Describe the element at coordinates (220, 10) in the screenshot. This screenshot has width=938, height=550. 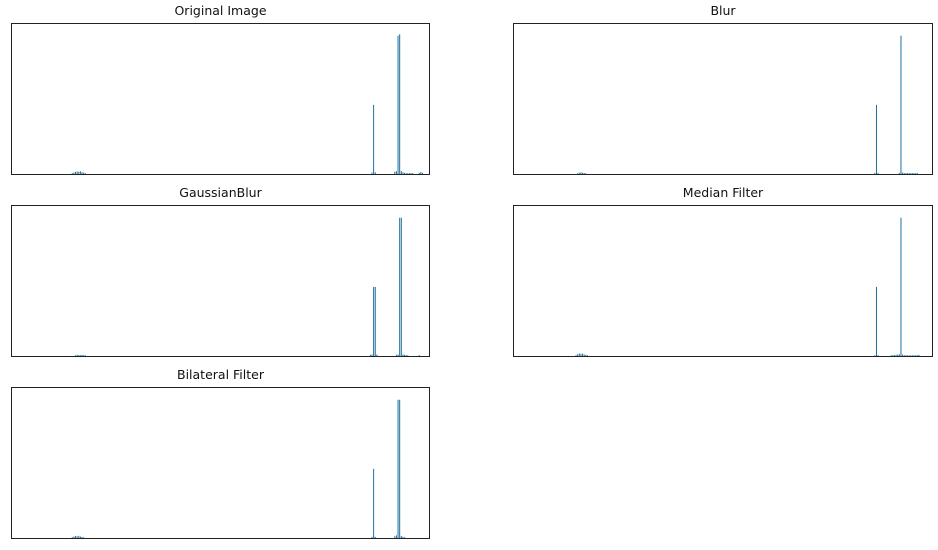
I see `panel-title: Original Image` at that location.